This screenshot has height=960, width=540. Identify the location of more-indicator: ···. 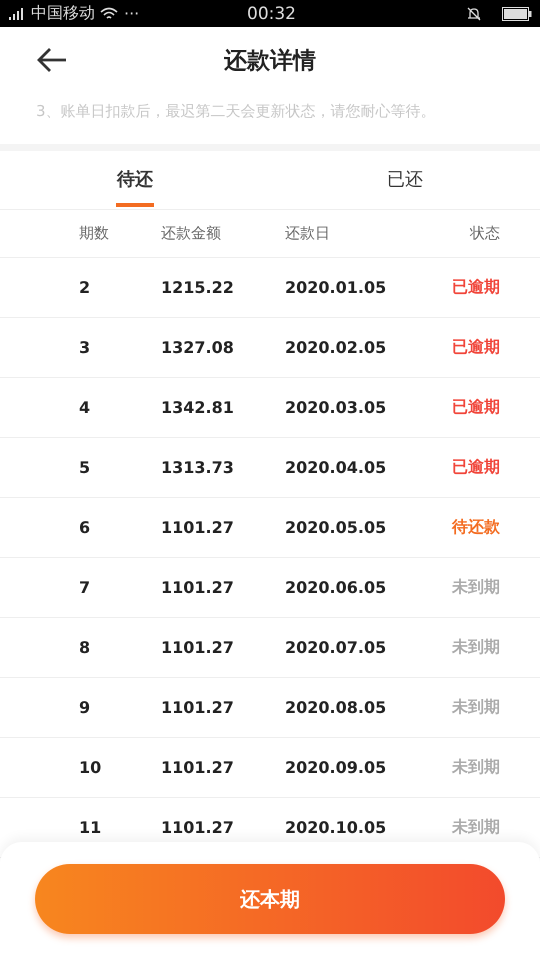
(132, 13).